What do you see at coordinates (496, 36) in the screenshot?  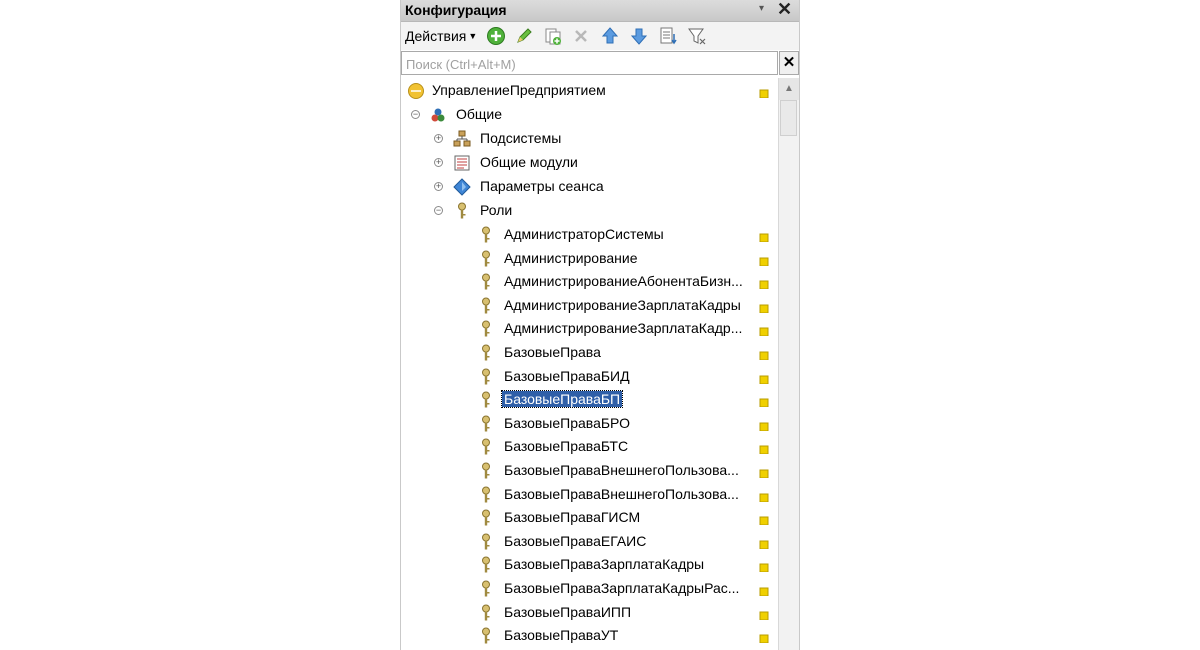 I see `add-icon` at bounding box center [496, 36].